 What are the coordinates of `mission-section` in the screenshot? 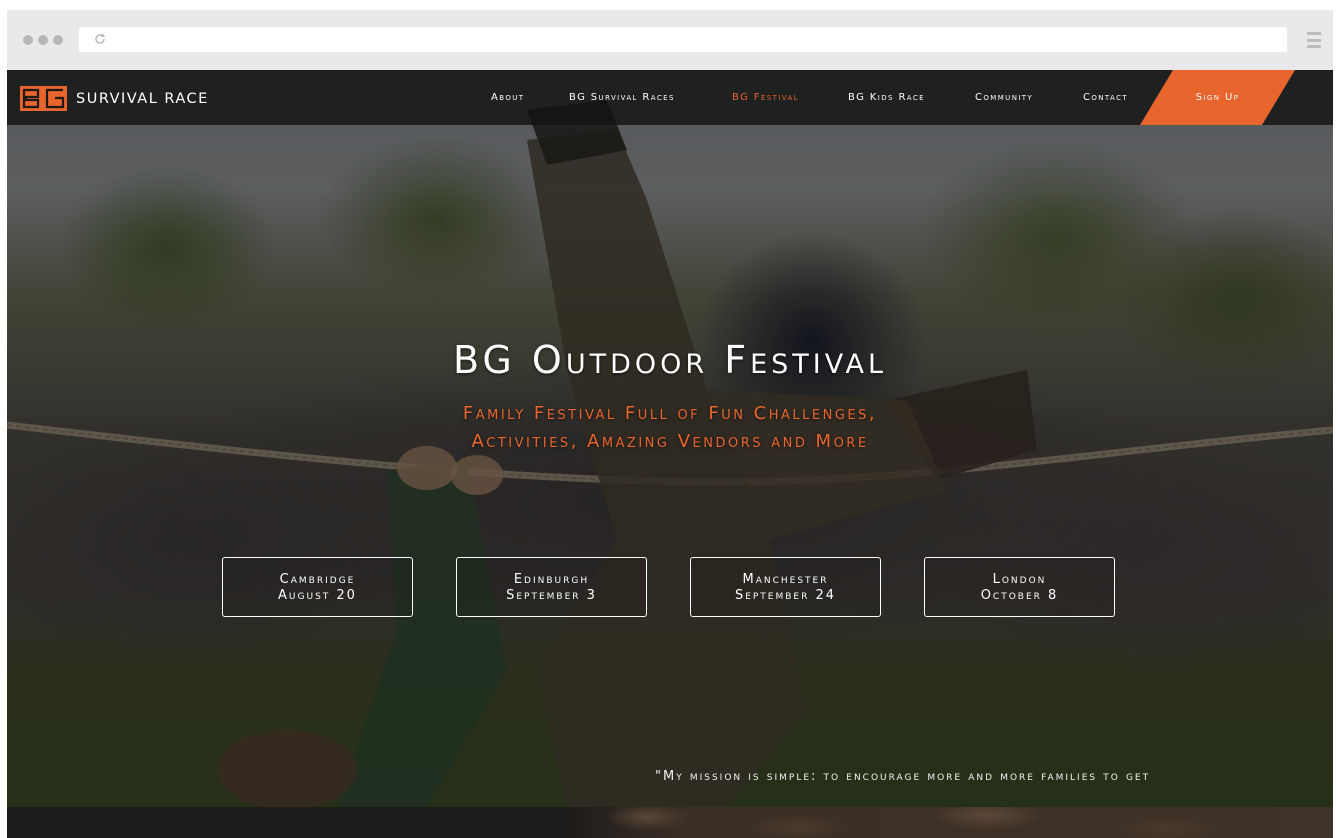 It's located at (670, 822).